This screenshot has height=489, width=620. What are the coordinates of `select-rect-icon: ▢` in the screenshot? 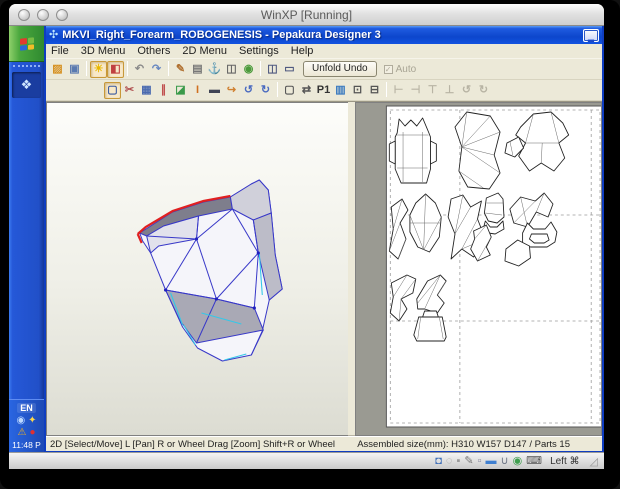 It's located at (289, 90).